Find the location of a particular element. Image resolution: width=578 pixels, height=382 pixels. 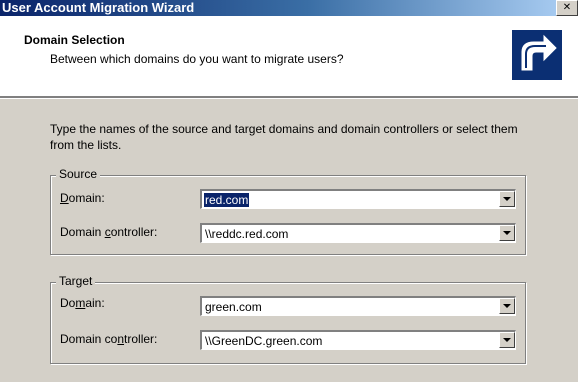

close-button: ✕ is located at coordinates (567, 8).